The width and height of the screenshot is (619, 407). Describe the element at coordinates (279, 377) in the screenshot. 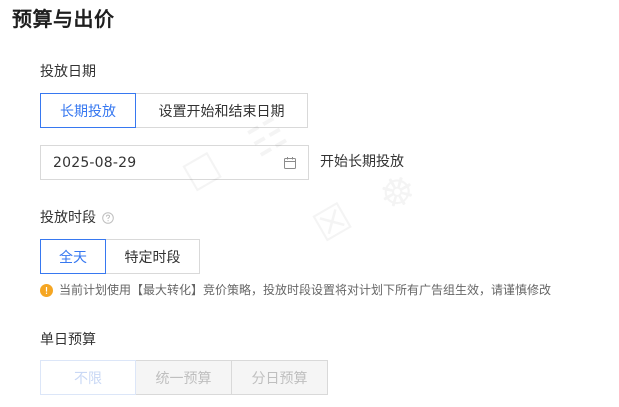

I see `daily-budget-option-per-day: 分日预算` at that location.